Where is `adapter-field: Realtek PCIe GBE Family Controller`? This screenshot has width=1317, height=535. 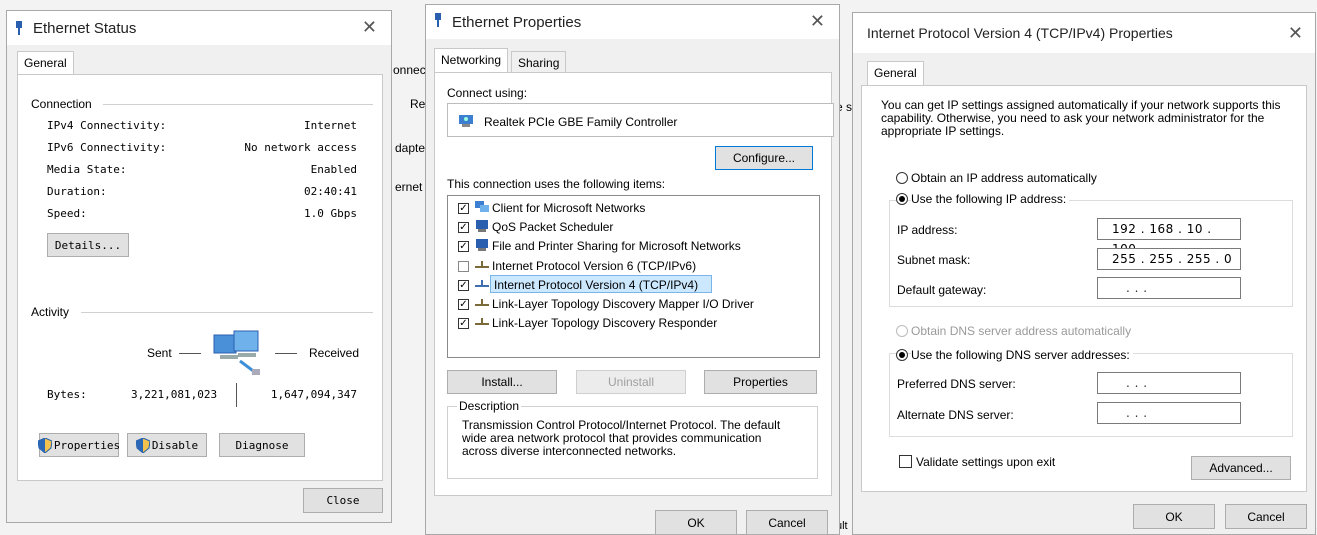 adapter-field: Realtek PCIe GBE Family Controller is located at coordinates (640, 120).